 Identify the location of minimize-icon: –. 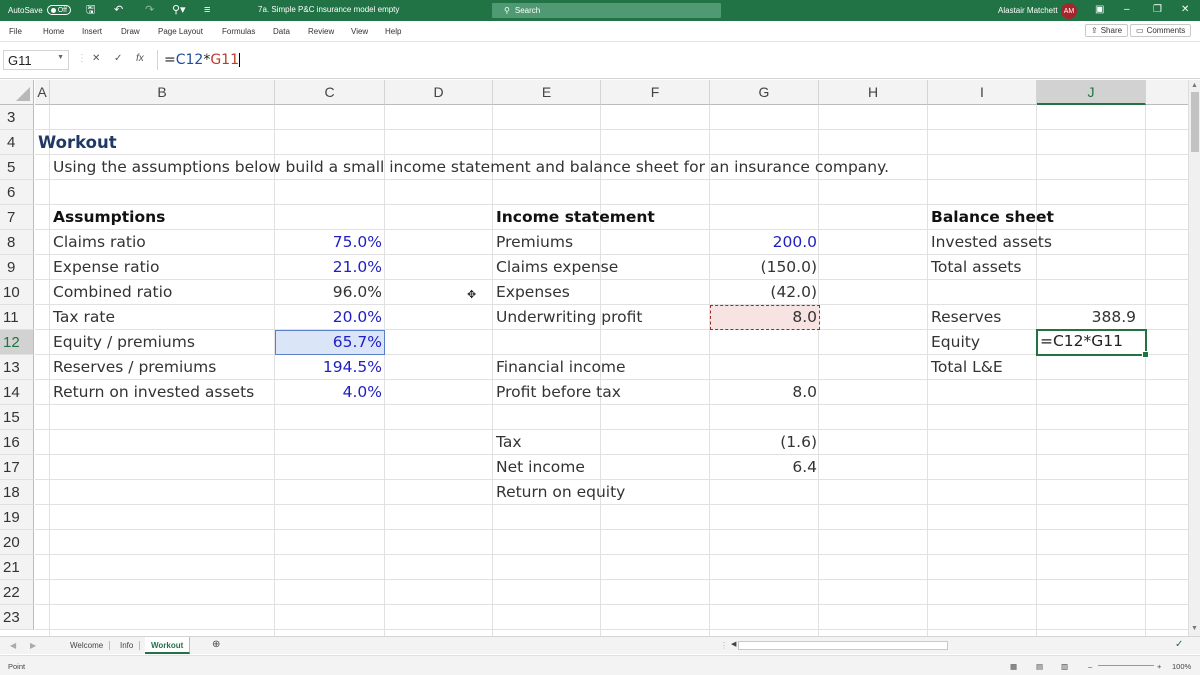
(1127, 9).